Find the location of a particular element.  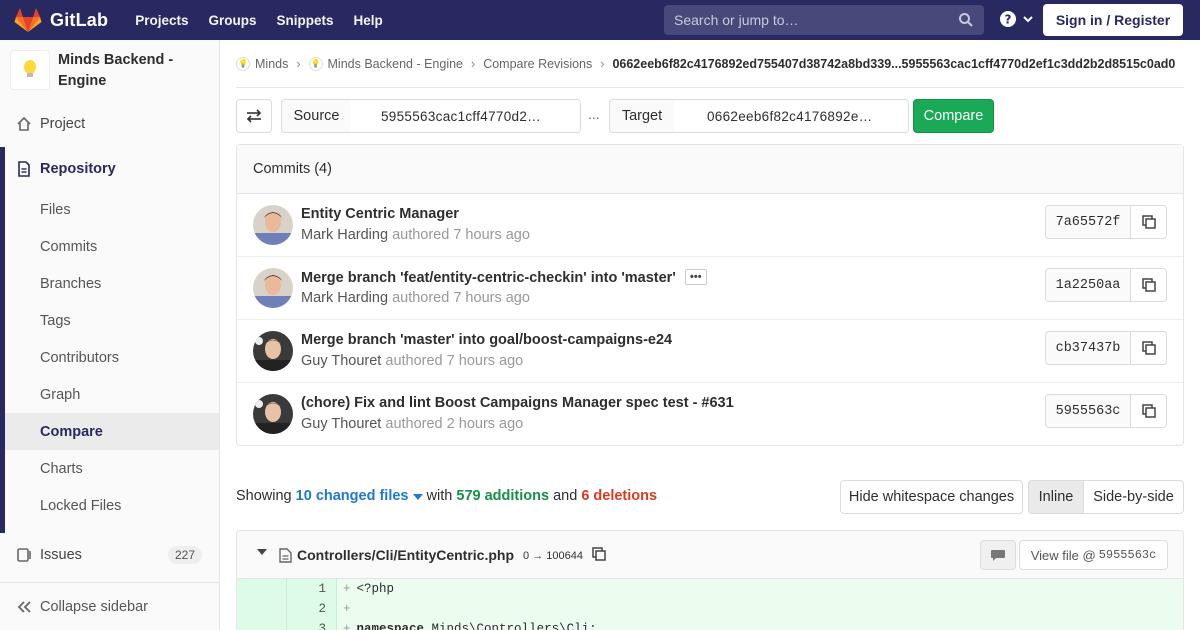

diff-line: 1 + <?php is located at coordinates (710, 589).